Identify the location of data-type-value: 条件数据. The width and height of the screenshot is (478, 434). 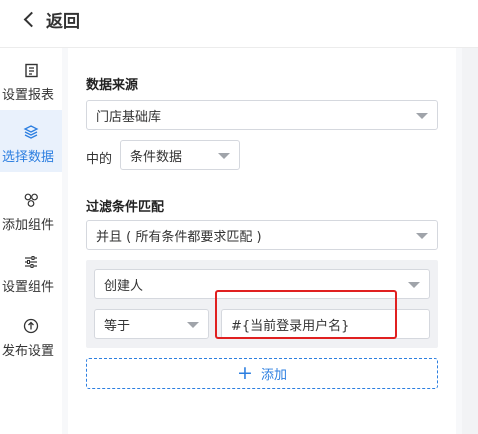
(156, 157).